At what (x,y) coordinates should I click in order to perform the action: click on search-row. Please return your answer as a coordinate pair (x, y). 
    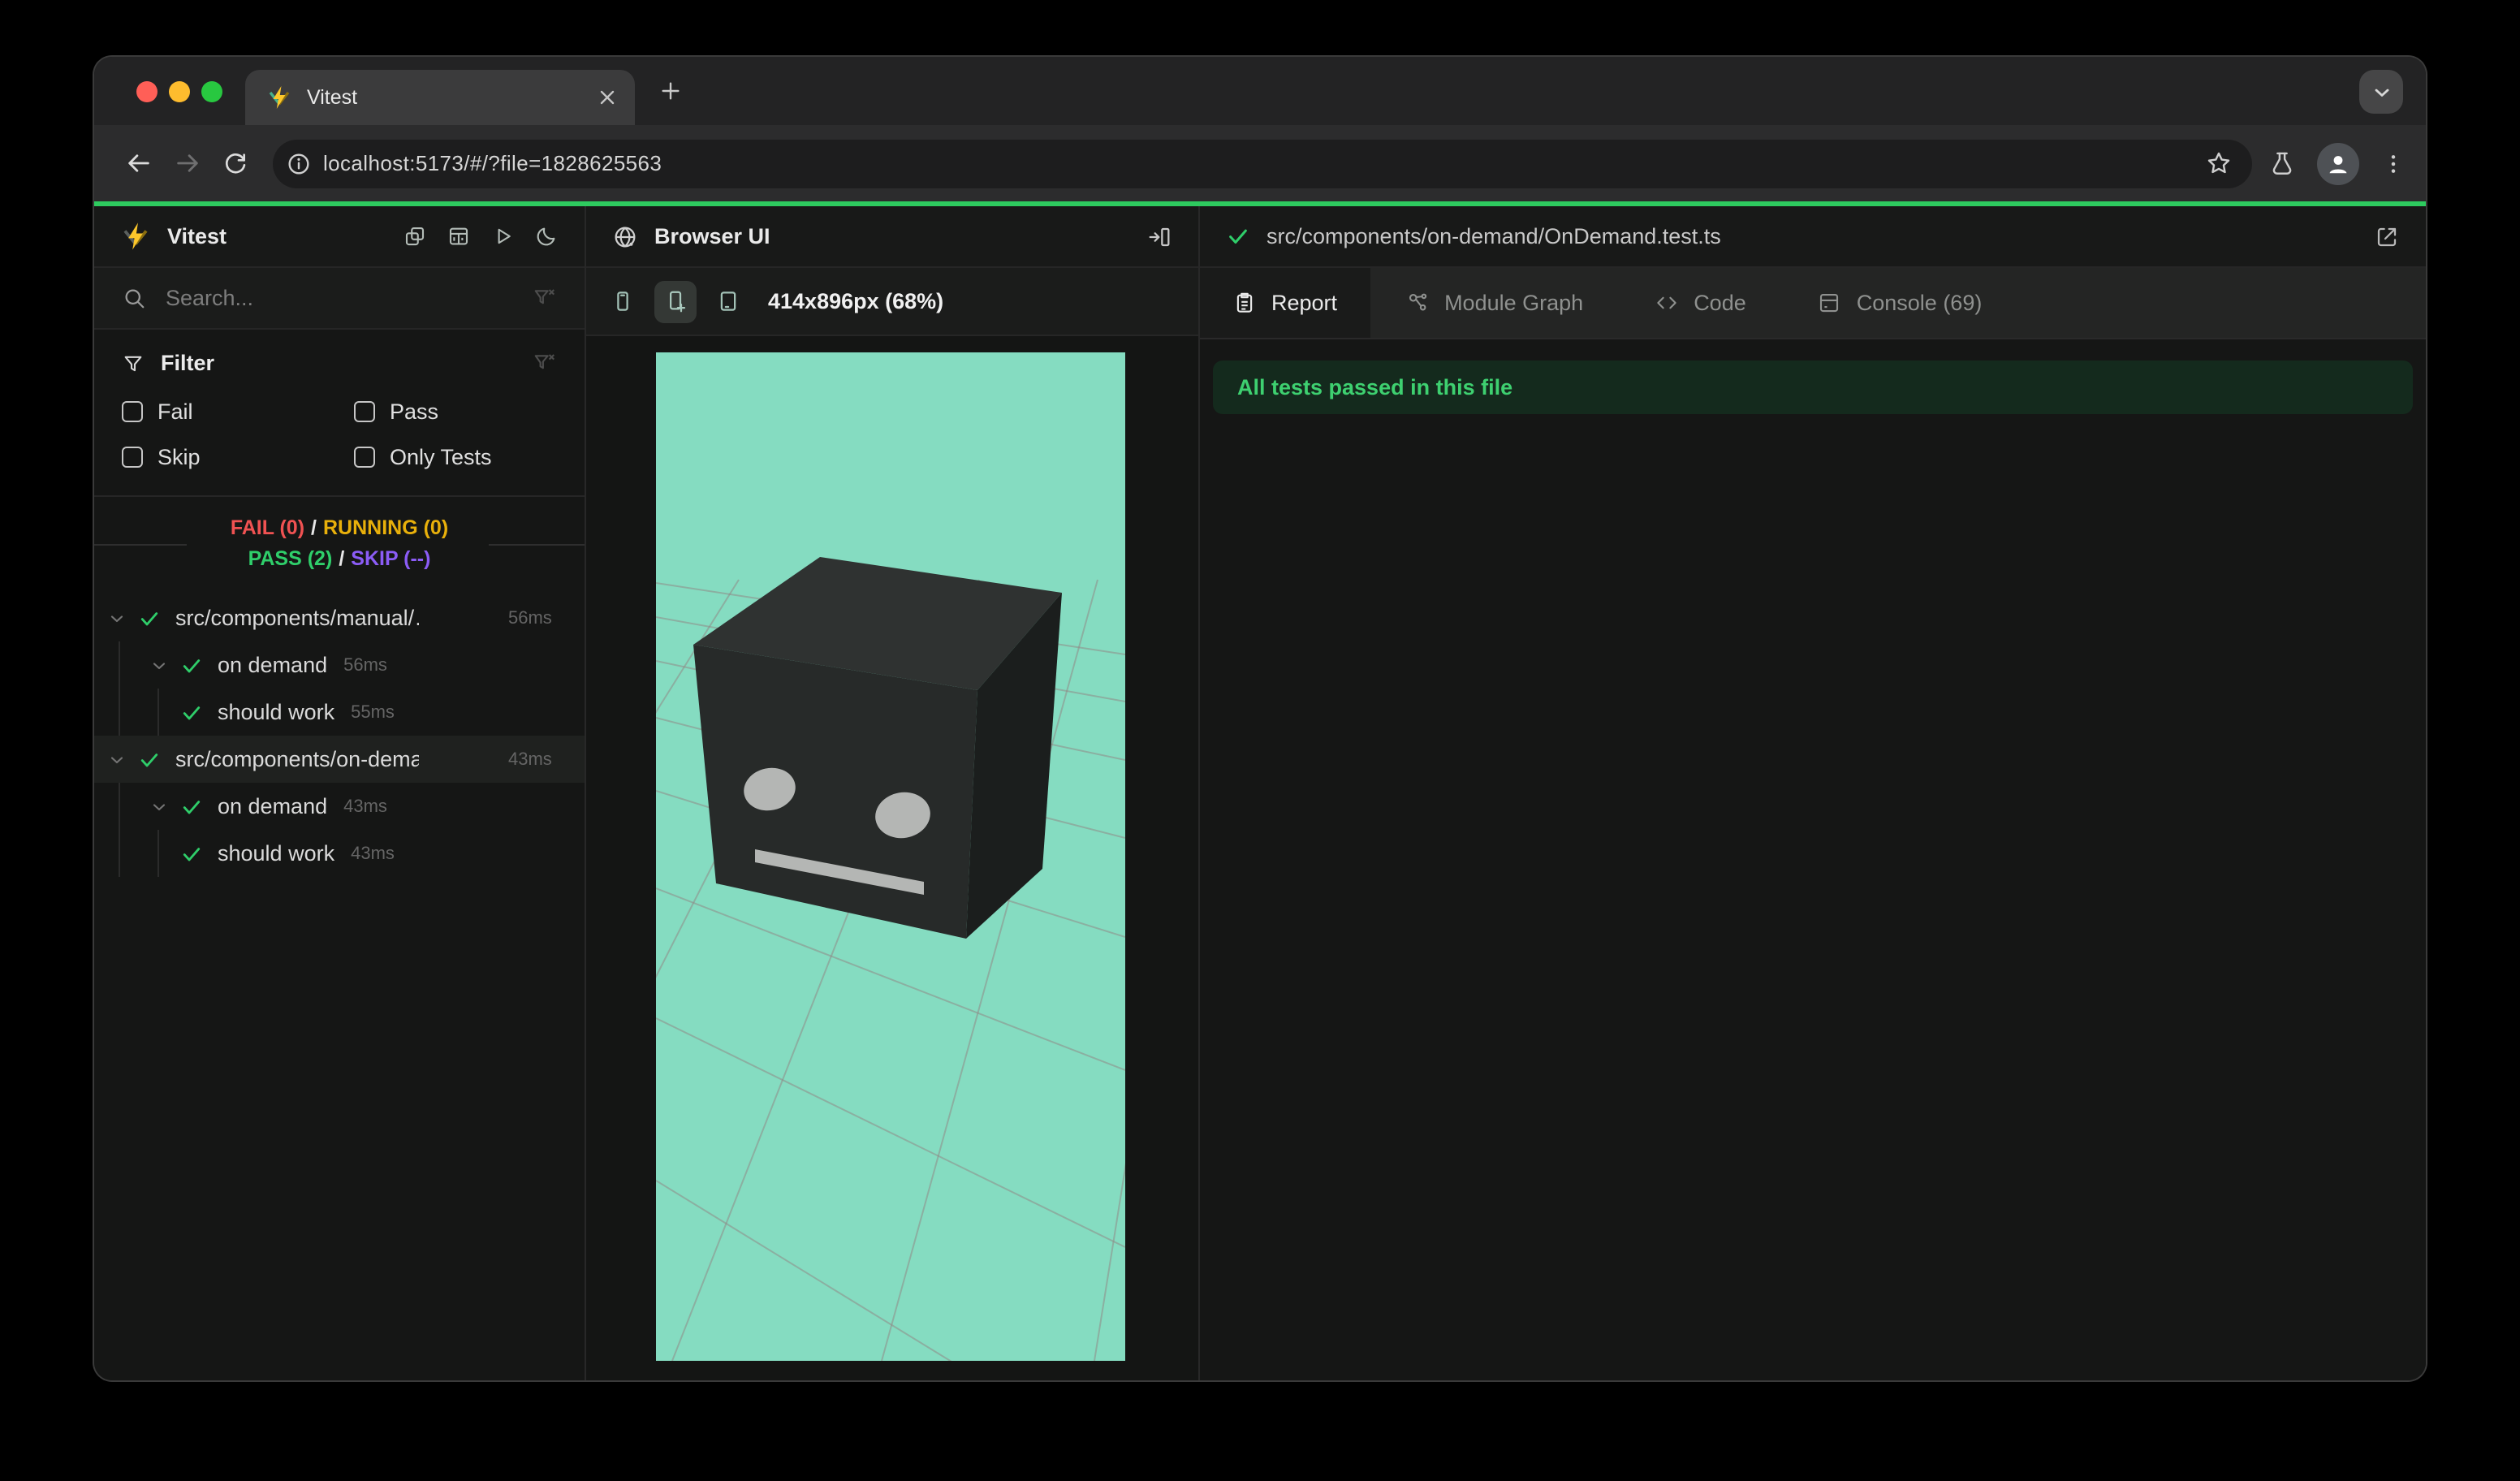
    Looking at the image, I should click on (339, 299).